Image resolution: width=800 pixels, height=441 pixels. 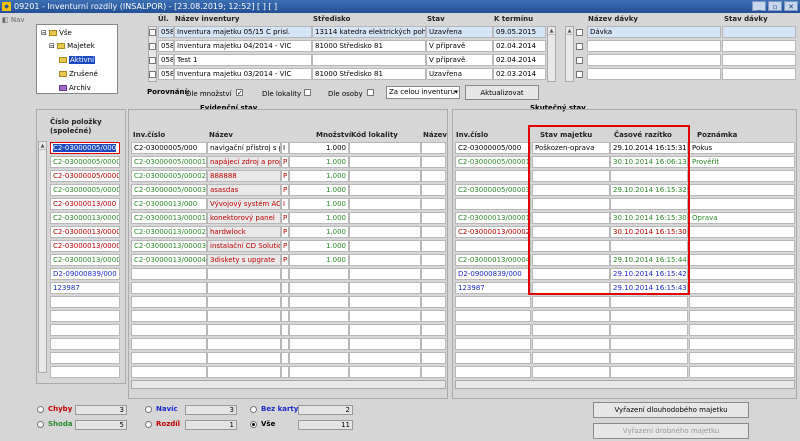 I want to click on cislo-polozky-cell: C2-03000013/00001, so click(x=85, y=218).